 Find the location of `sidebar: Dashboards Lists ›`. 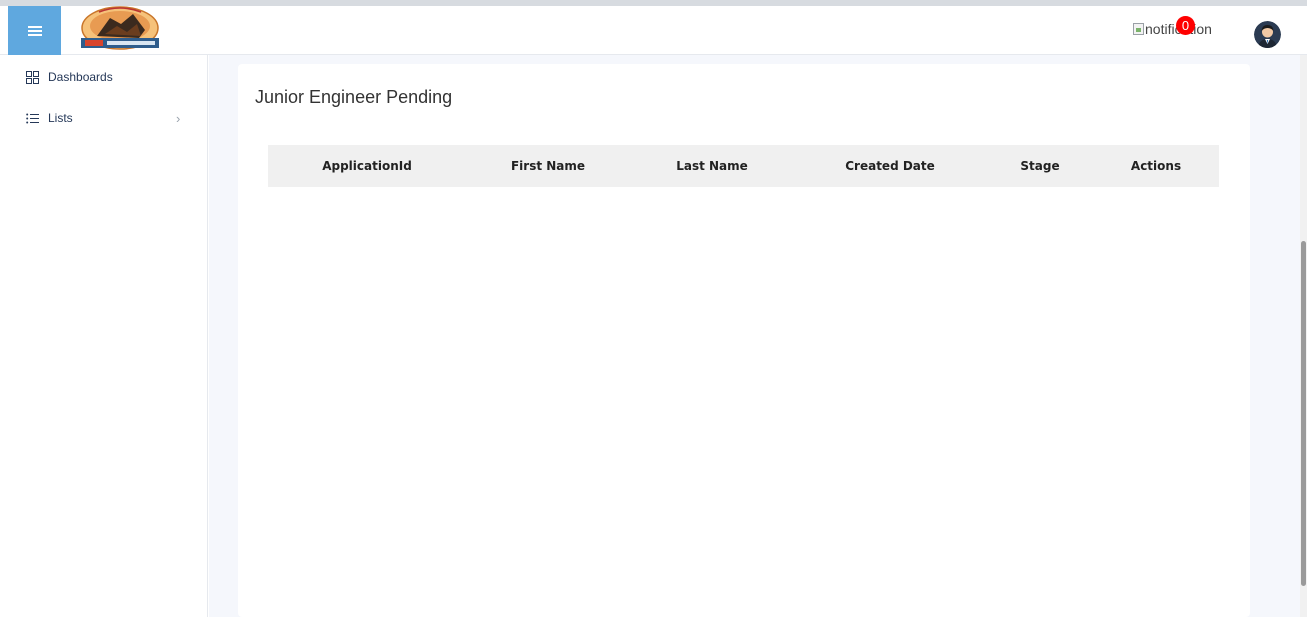

sidebar: Dashboards Lists › is located at coordinates (104, 336).